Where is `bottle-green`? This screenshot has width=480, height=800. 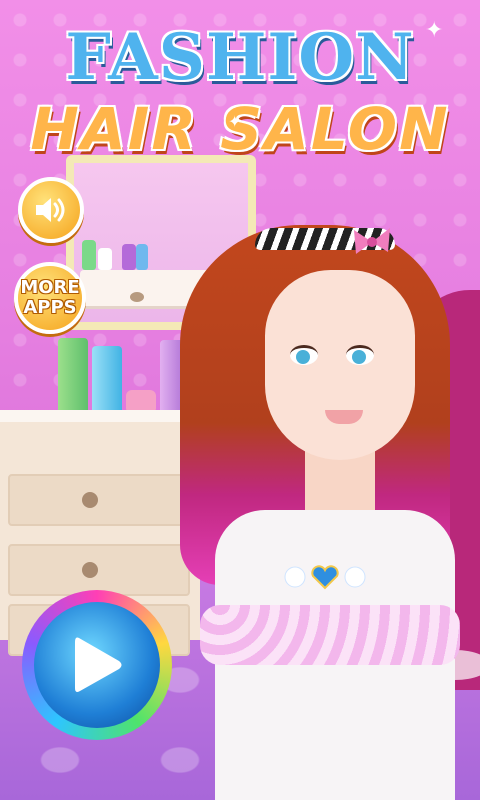
bottle-green is located at coordinates (73, 377).